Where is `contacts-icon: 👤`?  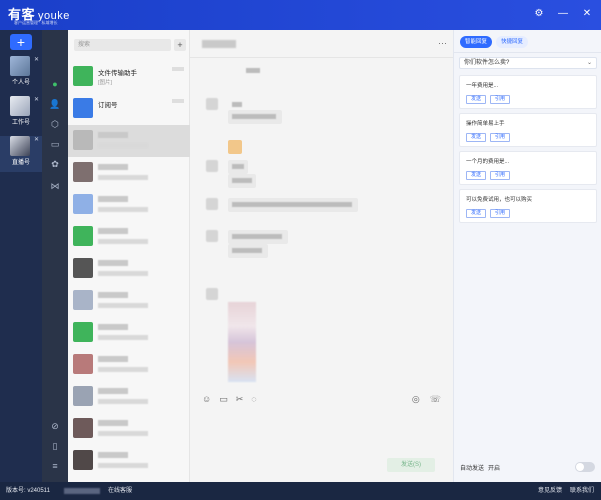 contacts-icon: 👤 is located at coordinates (55, 104).